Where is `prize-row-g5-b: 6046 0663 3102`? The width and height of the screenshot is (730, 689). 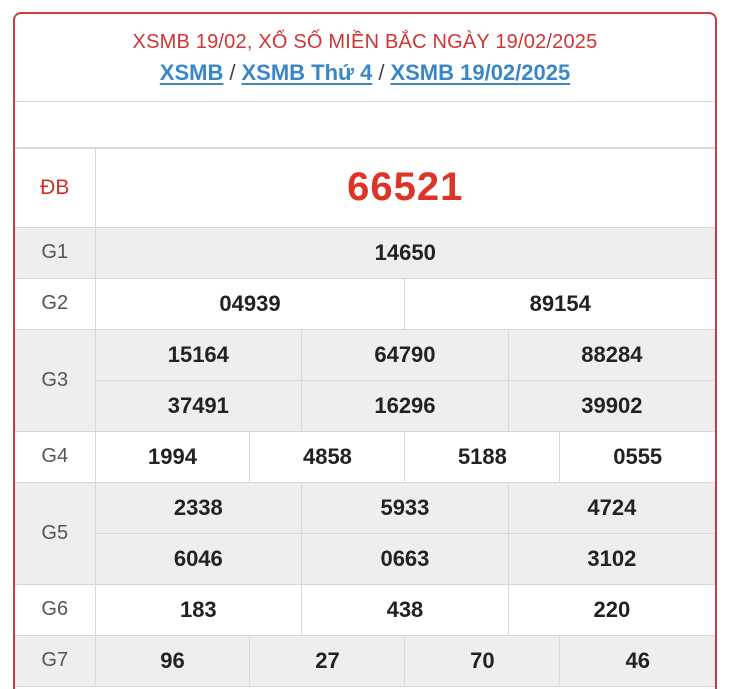
prize-row-g5-b: 6046 0663 3102 is located at coordinates (365, 558).